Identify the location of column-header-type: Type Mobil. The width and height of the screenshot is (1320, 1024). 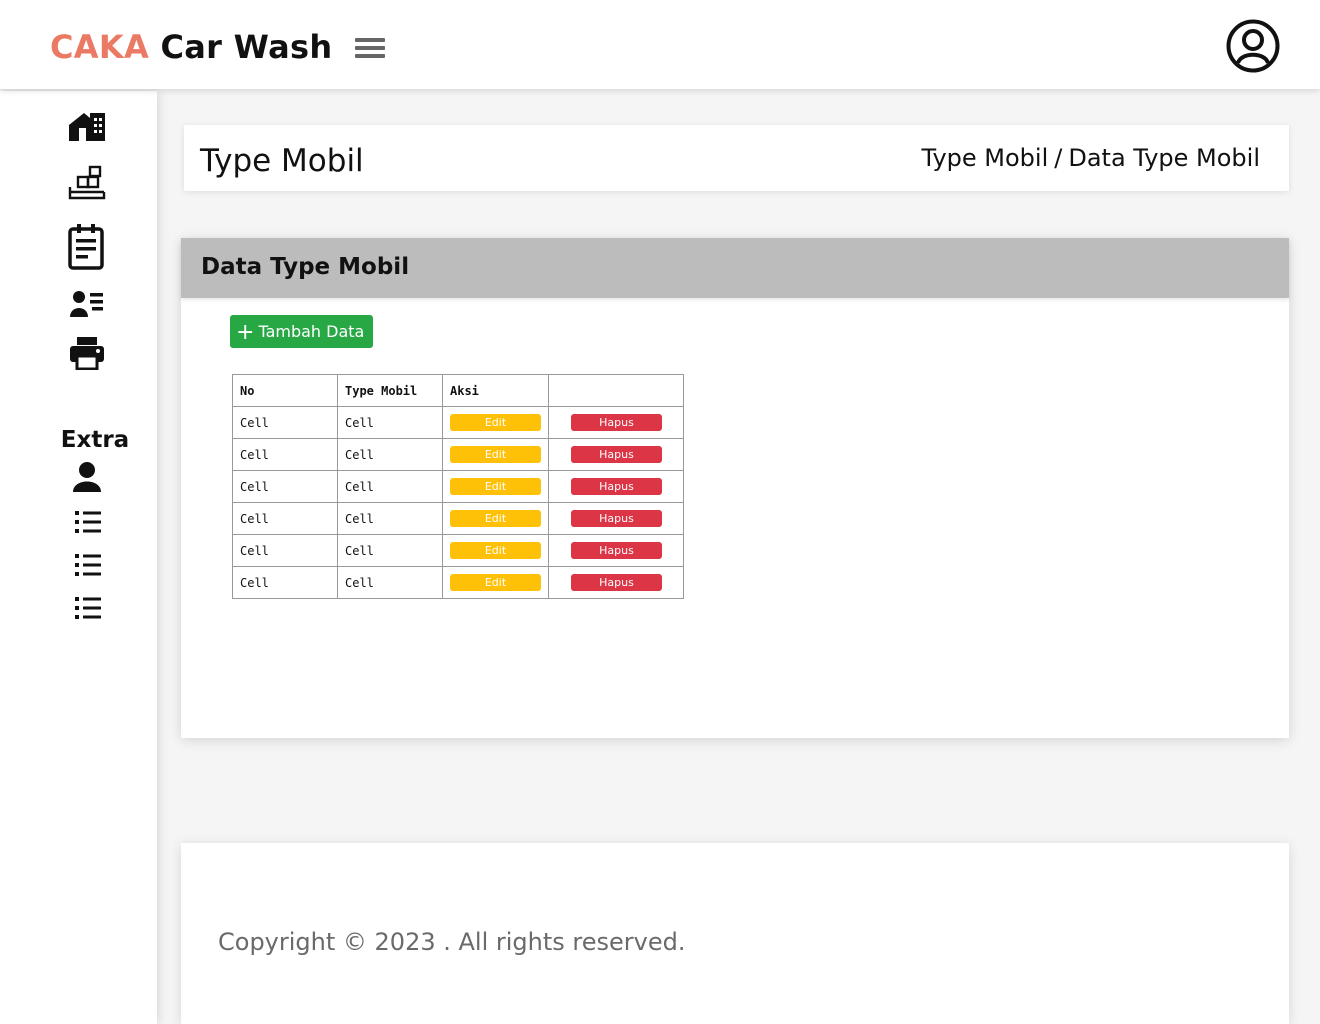
(390, 390).